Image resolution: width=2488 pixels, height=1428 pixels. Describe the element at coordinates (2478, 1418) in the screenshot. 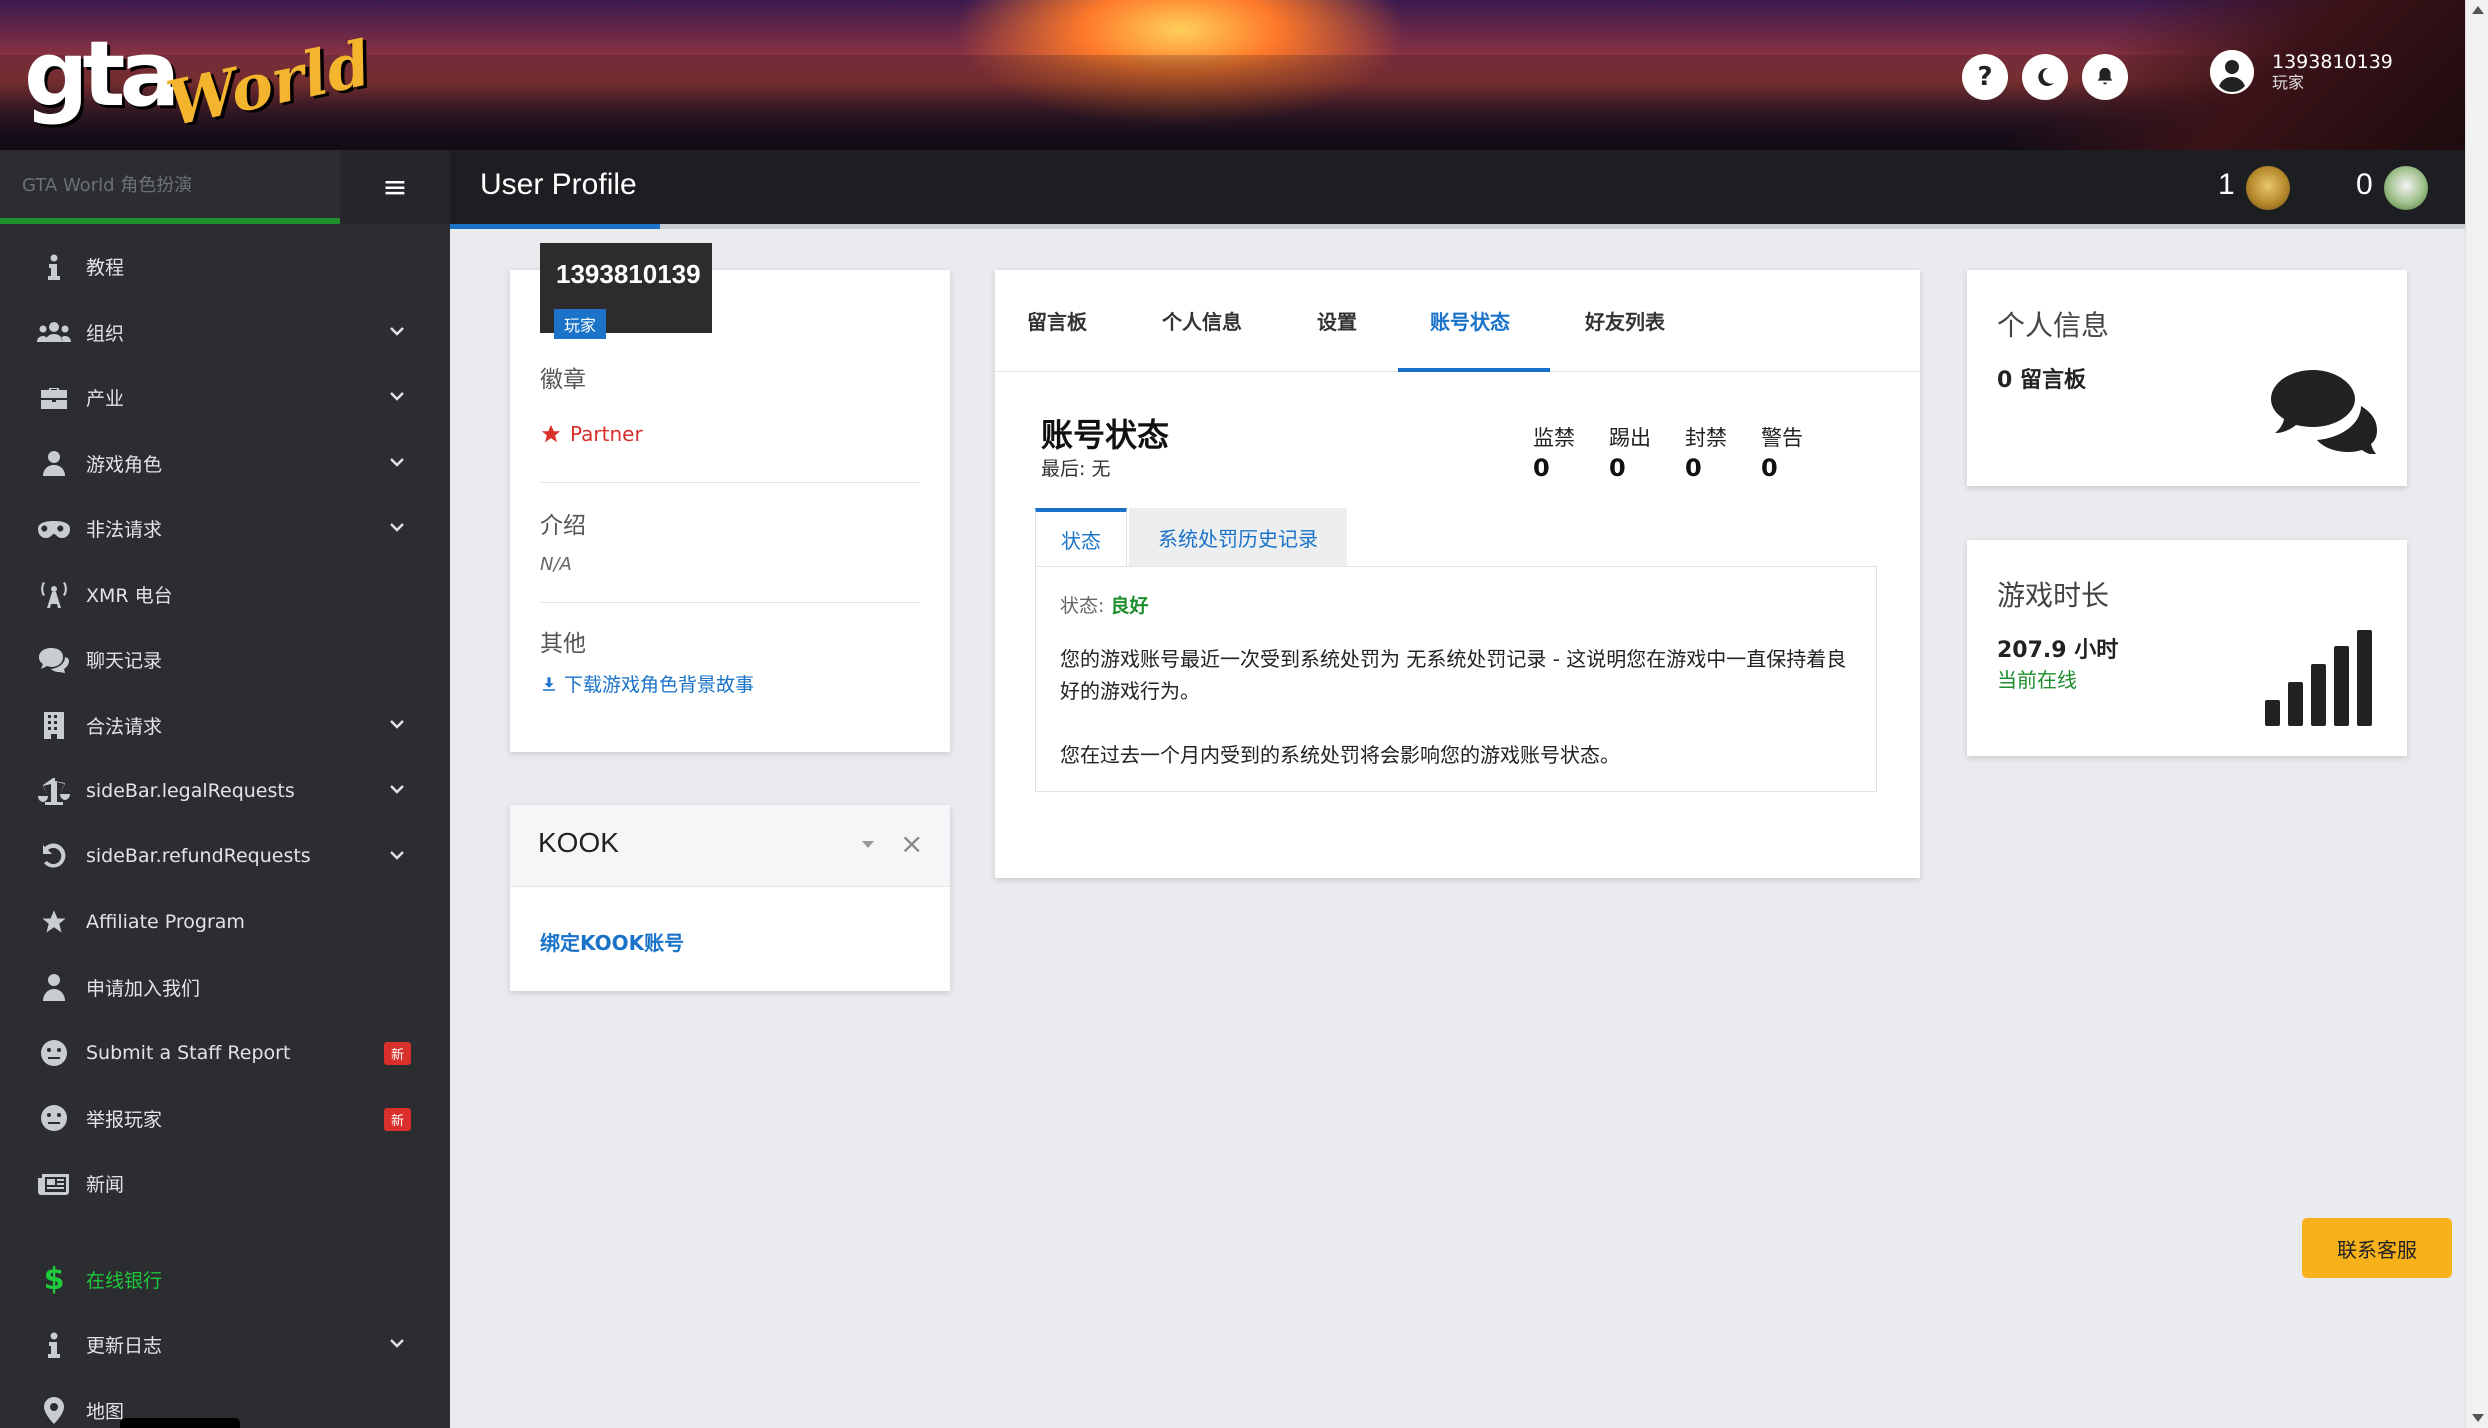

I see `scroll-down-icon` at that location.